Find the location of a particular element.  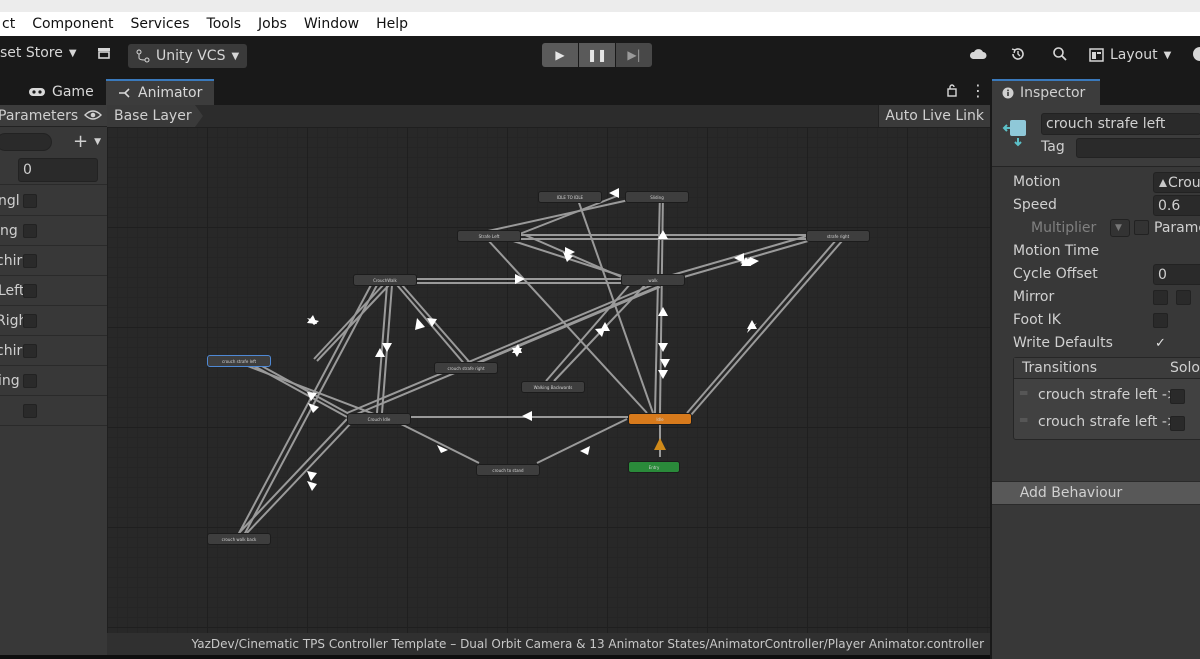

breadcrumb: Base Layer is located at coordinates (155, 116).